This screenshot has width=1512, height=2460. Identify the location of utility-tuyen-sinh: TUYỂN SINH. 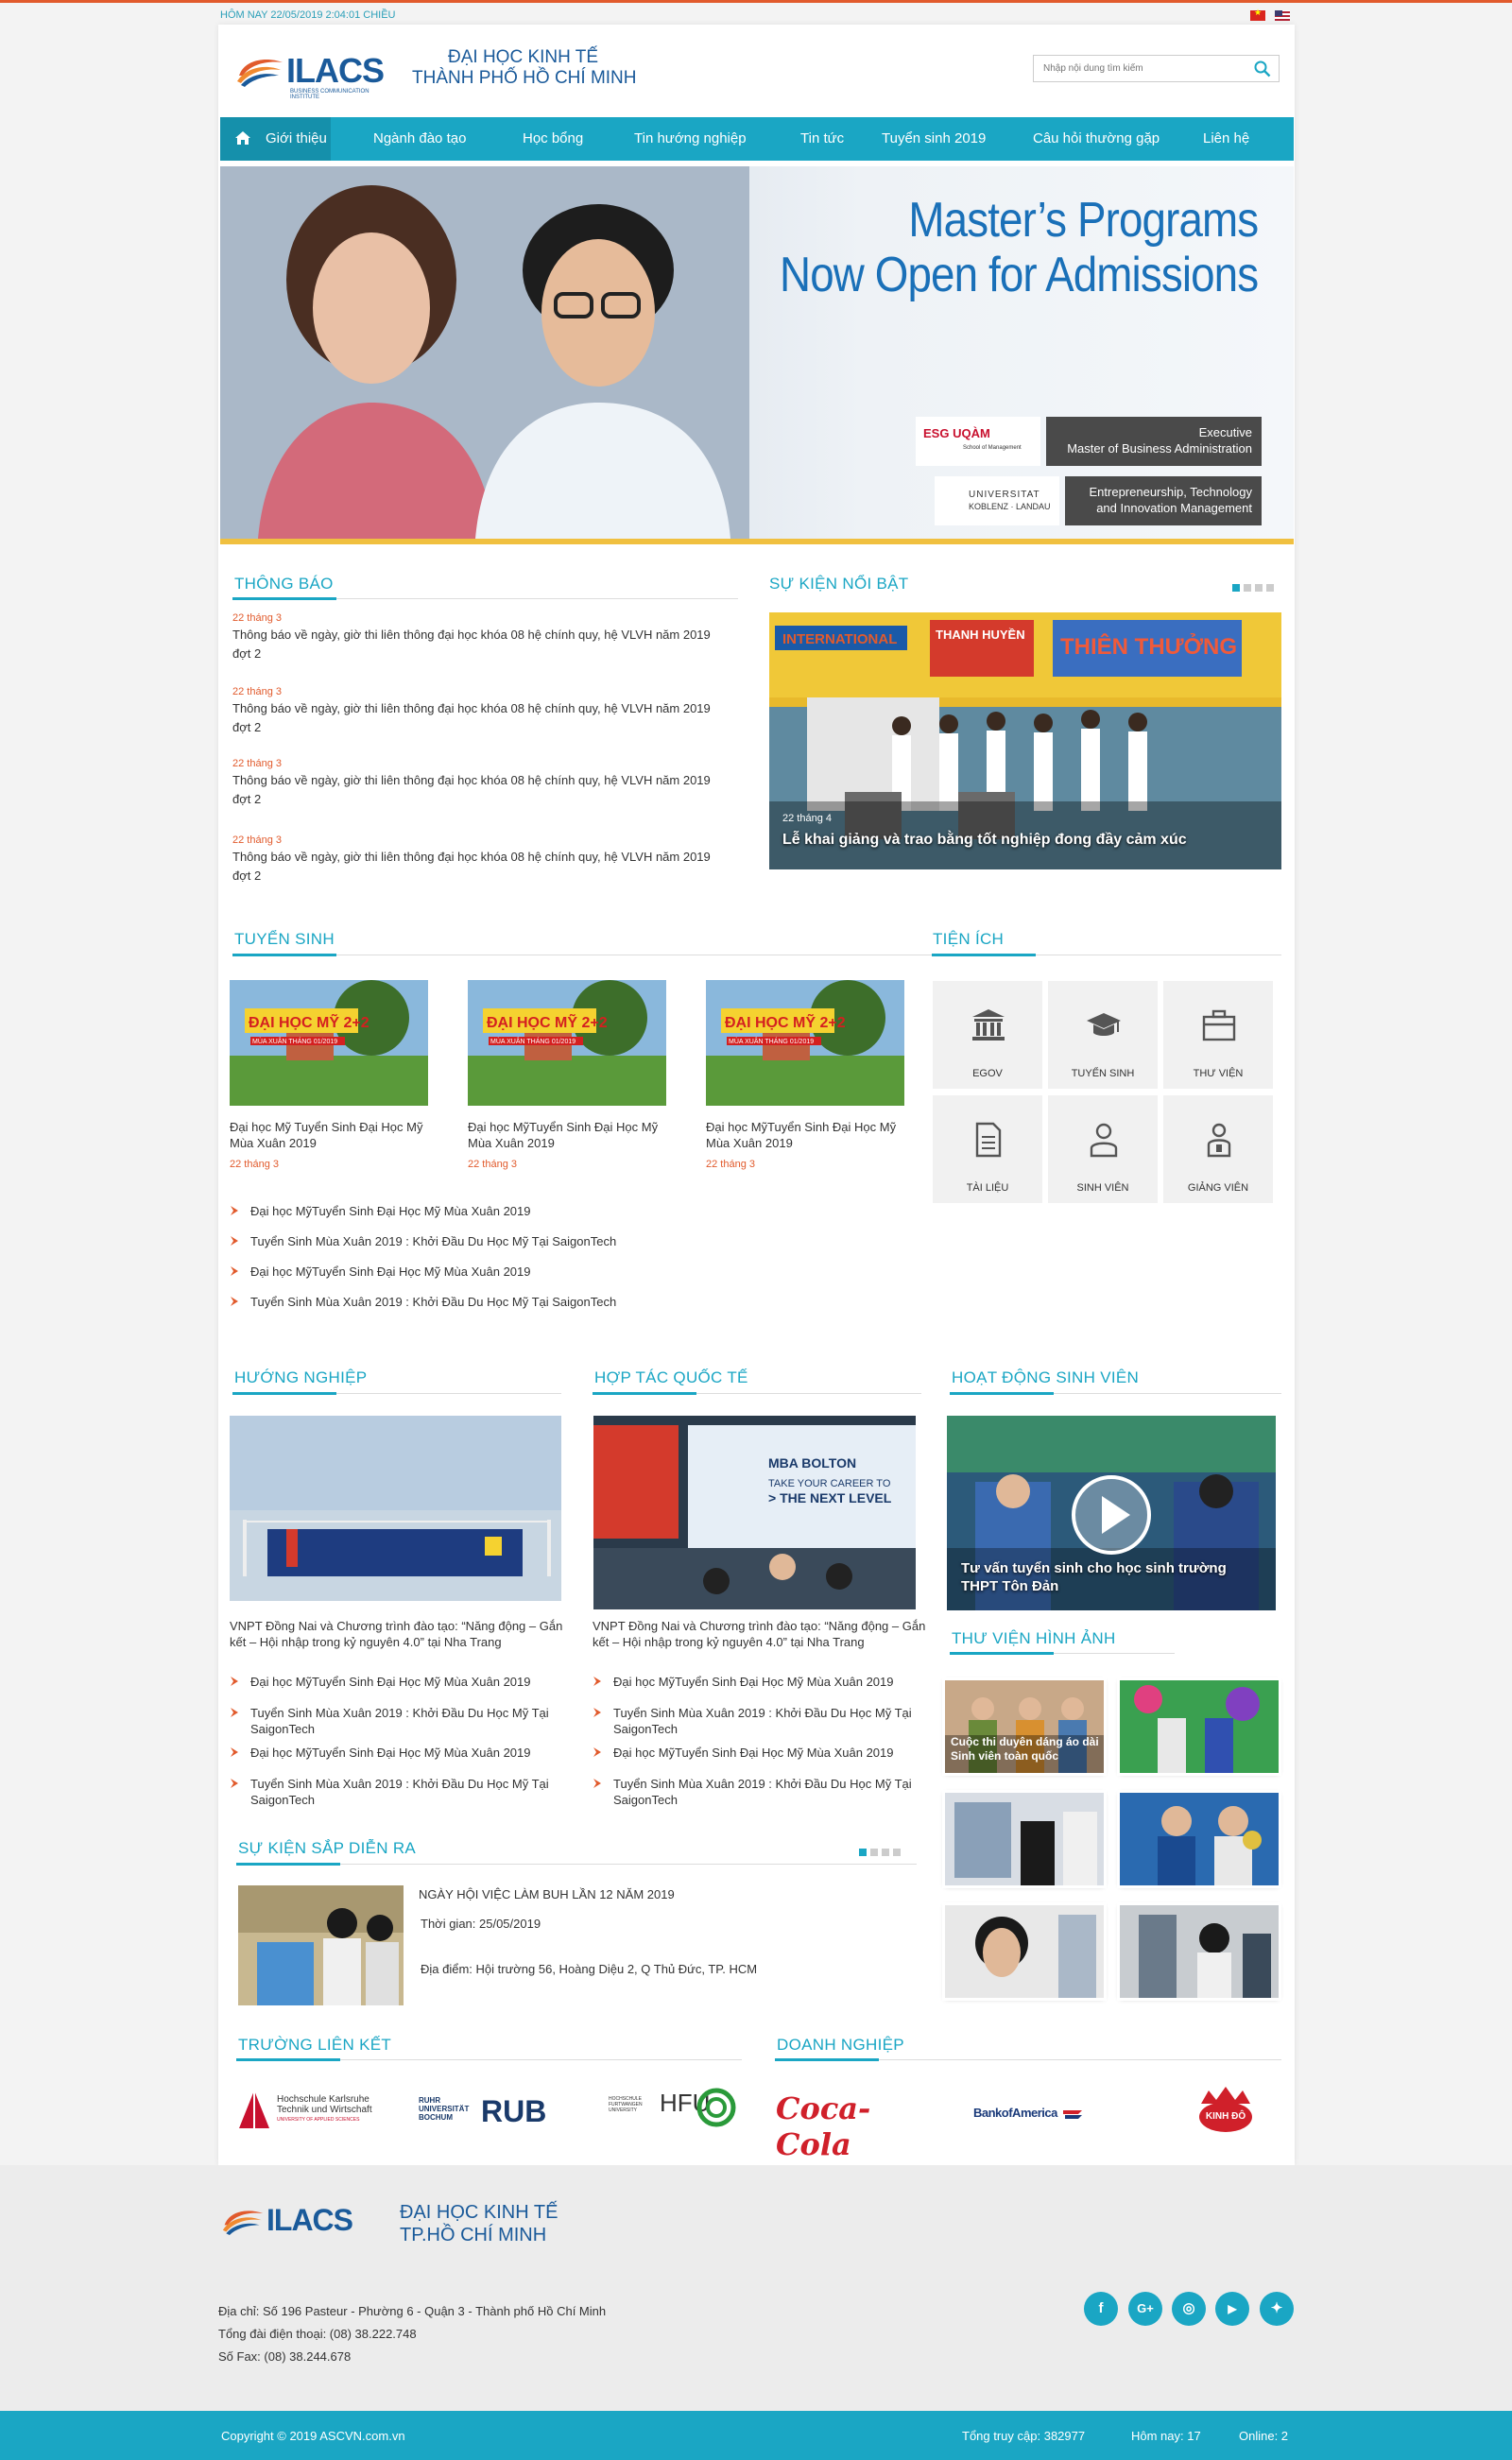
(1103, 1035).